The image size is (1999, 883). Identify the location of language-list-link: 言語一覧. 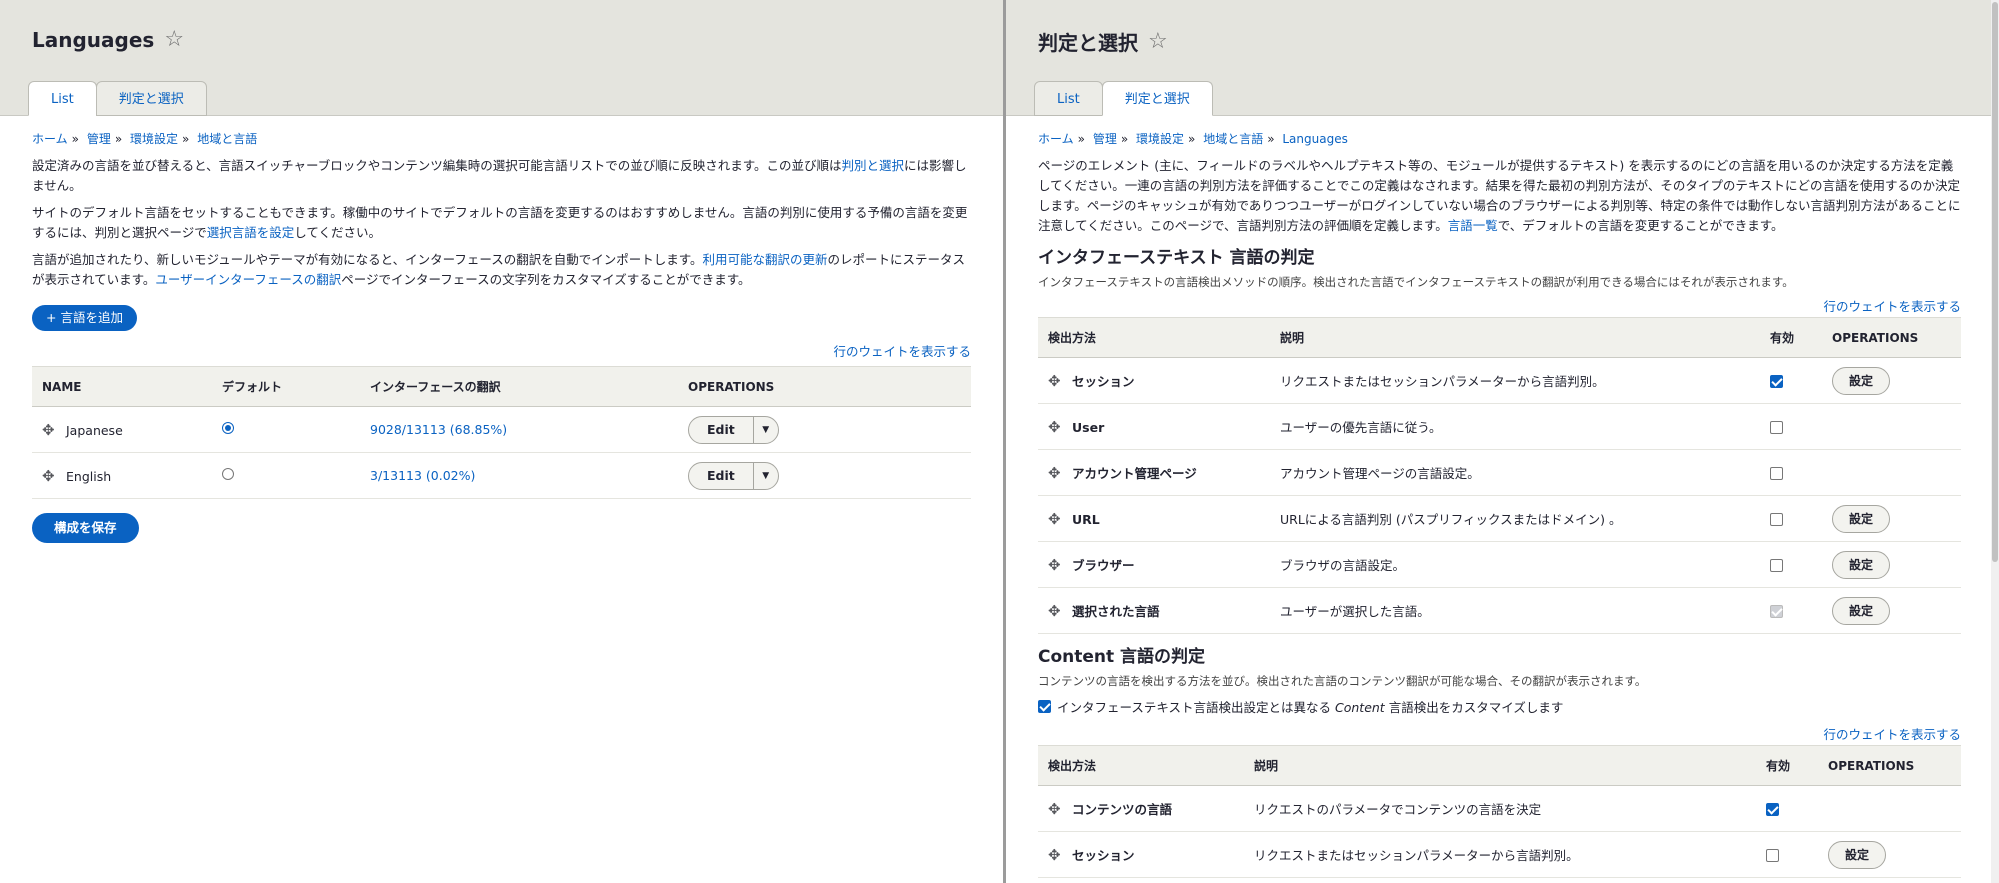
(1473, 225).